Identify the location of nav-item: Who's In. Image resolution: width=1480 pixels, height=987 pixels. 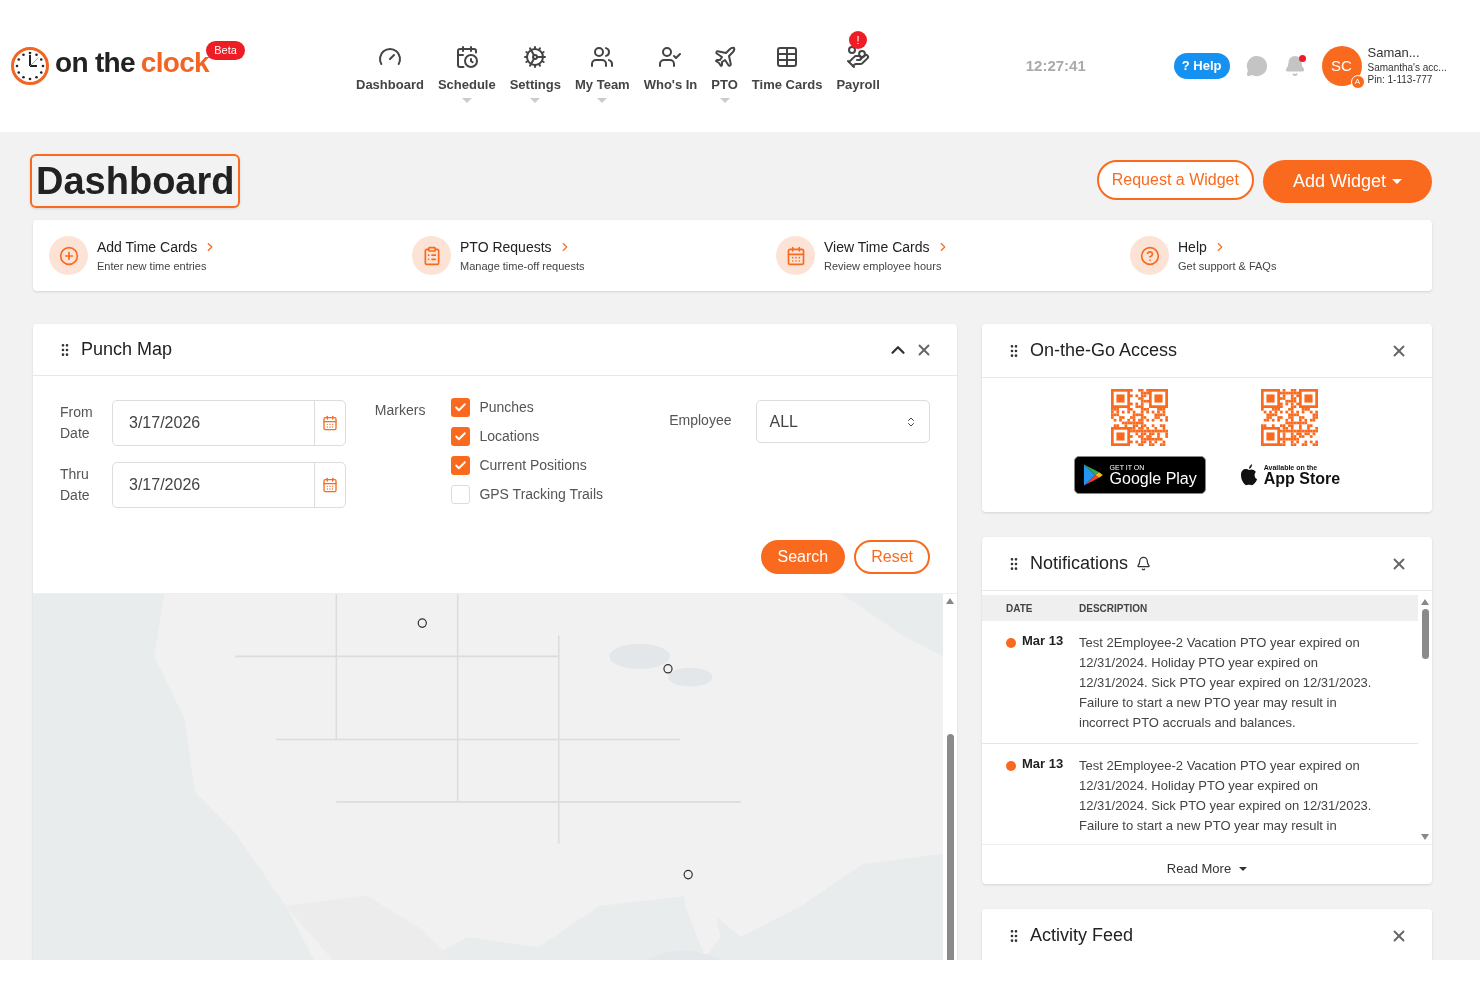
(670, 70).